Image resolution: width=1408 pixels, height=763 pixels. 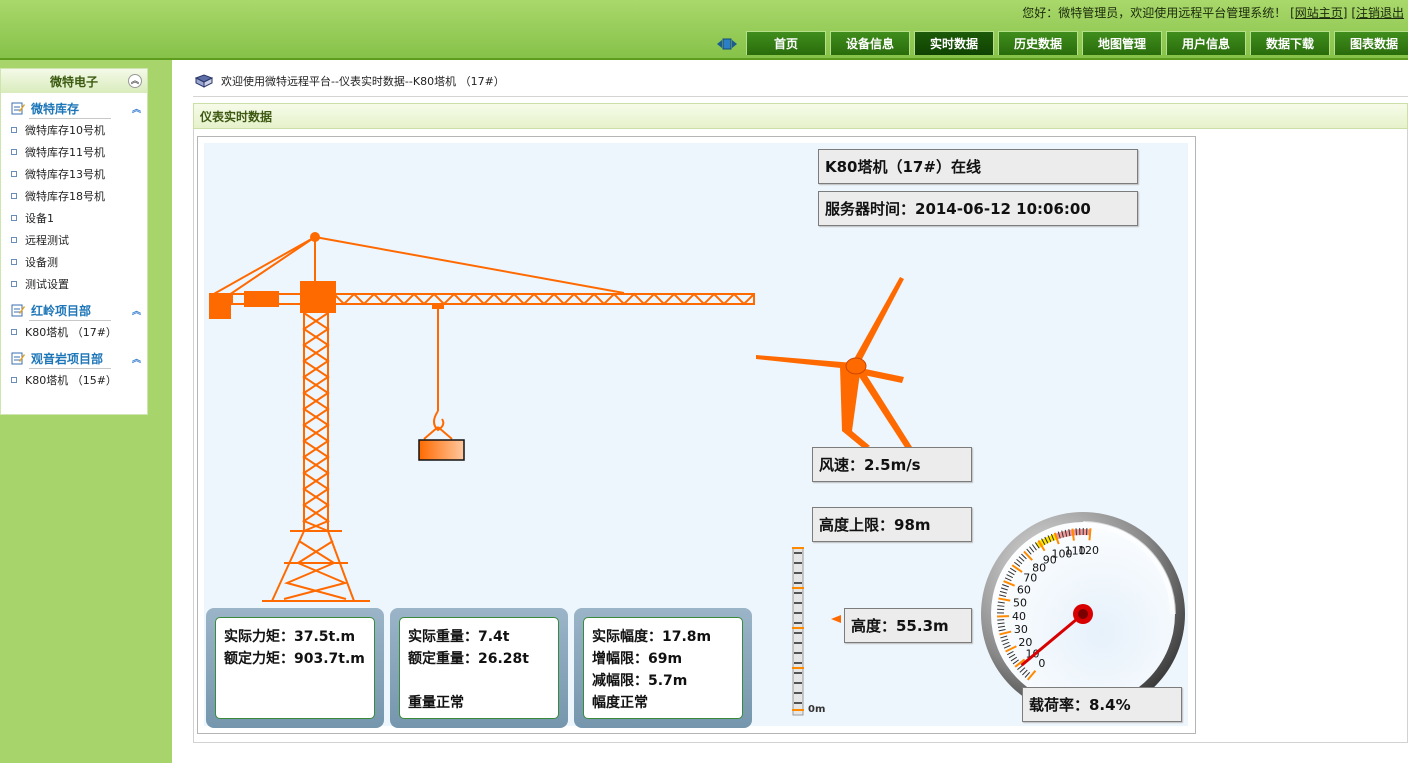 I want to click on sidebar-item-label: 设备测, so click(x=41, y=262).